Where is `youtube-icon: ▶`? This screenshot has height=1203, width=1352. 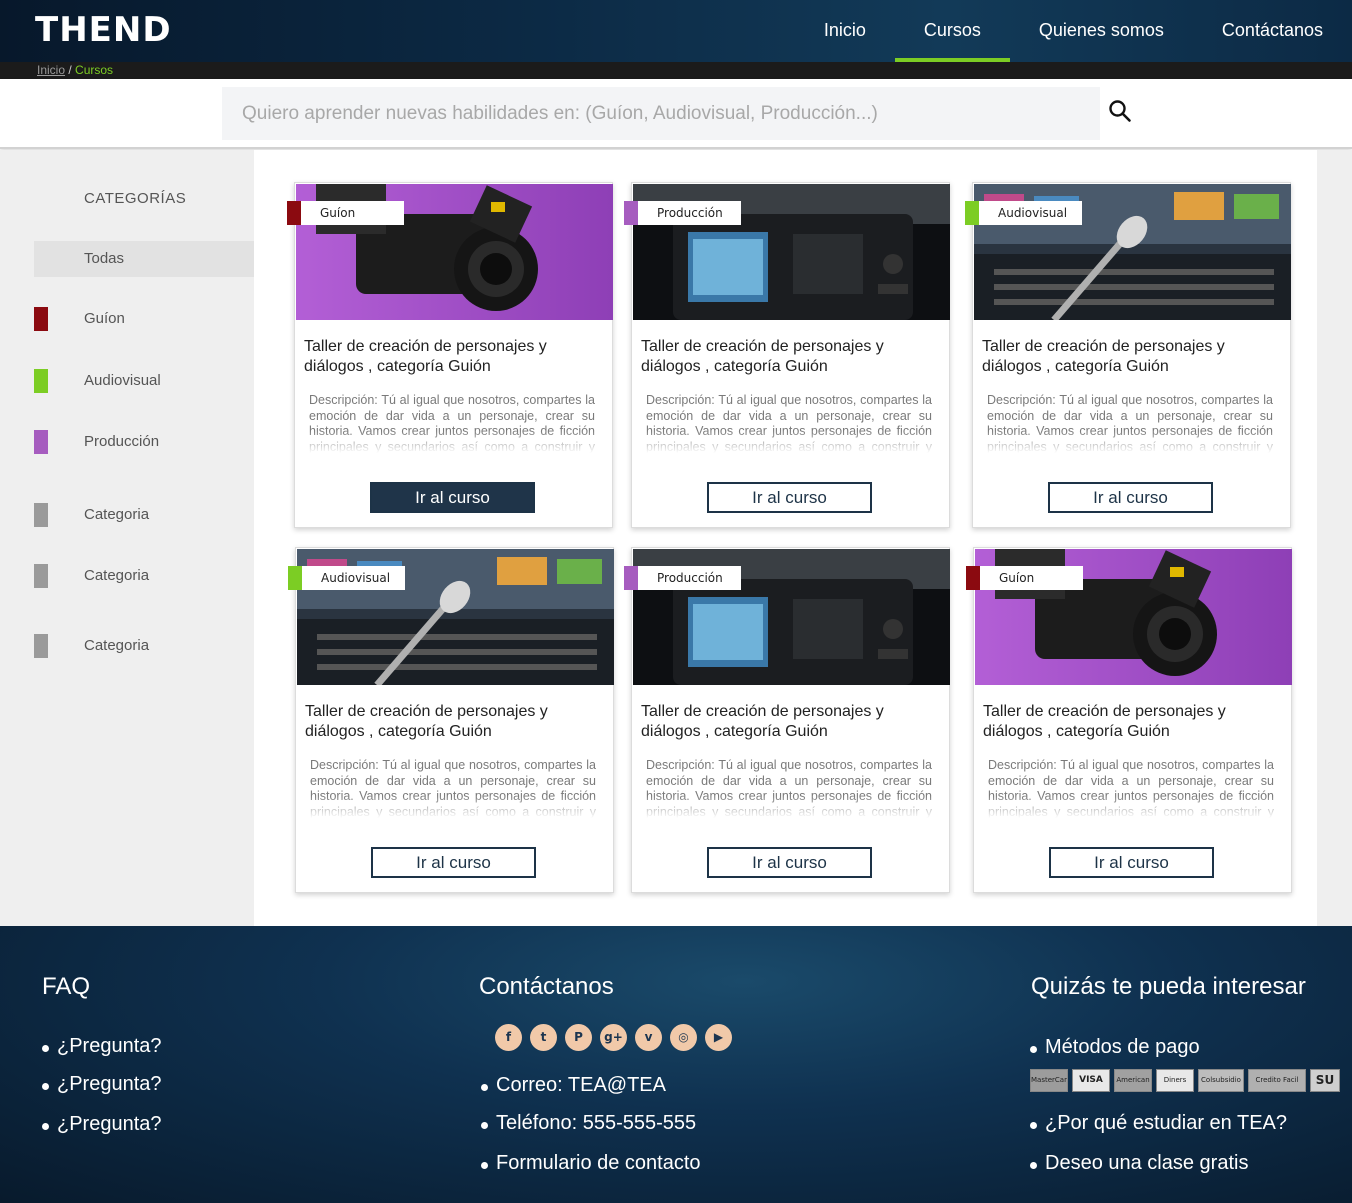
youtube-icon: ▶ is located at coordinates (718, 1037).